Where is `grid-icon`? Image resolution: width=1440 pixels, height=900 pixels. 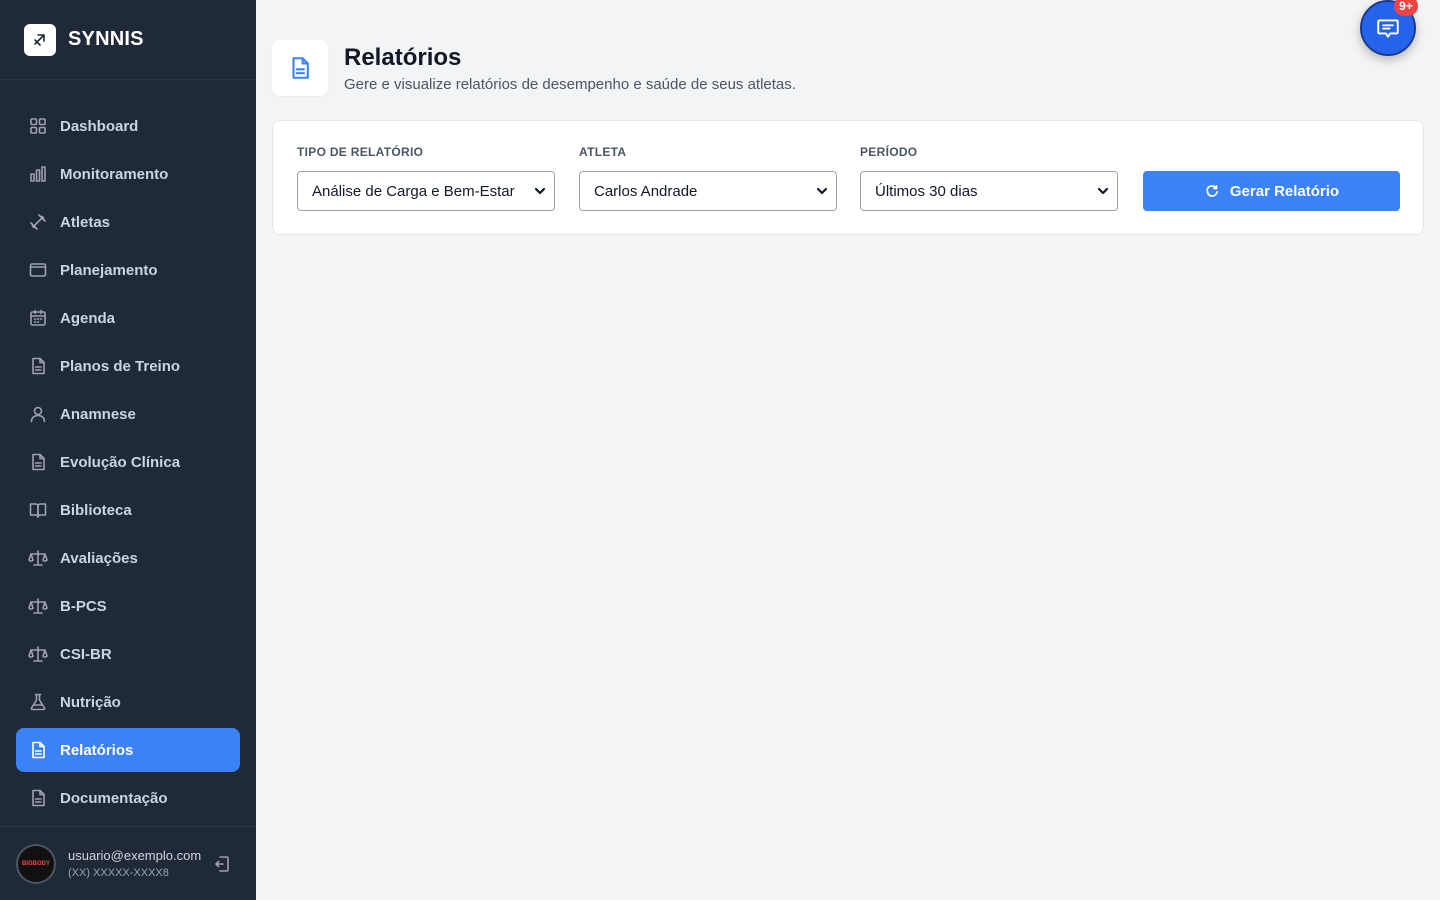
grid-icon is located at coordinates (38, 126).